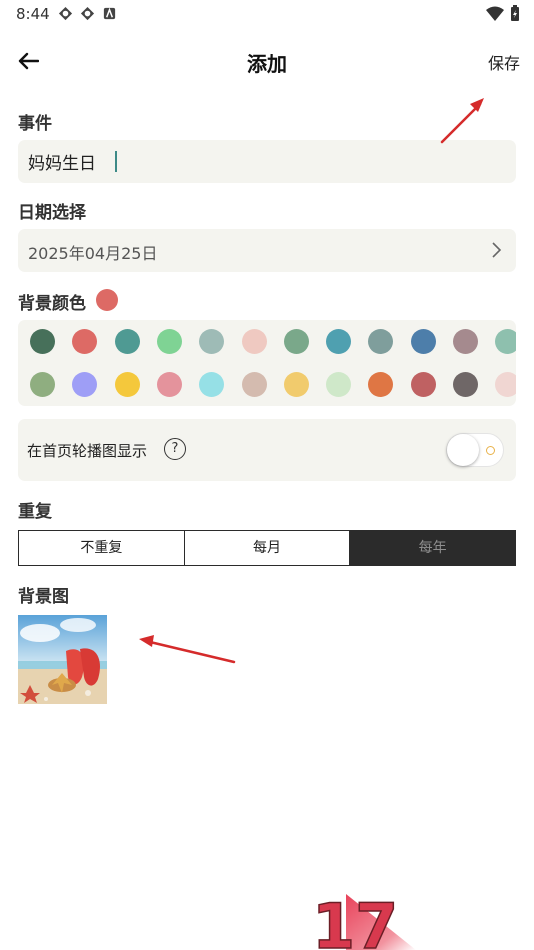 This screenshot has height=950, width=534. I want to click on app-icon, so click(109, 13).